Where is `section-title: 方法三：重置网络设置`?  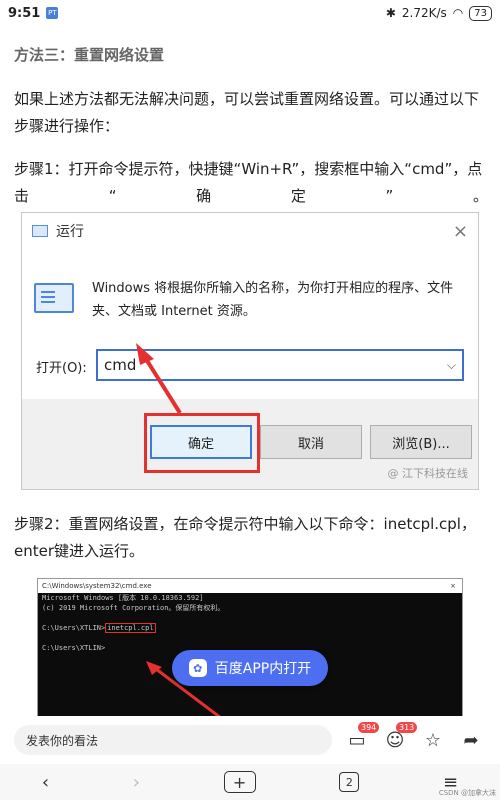
section-title: 方法三：重置网络设置 is located at coordinates (89, 55).